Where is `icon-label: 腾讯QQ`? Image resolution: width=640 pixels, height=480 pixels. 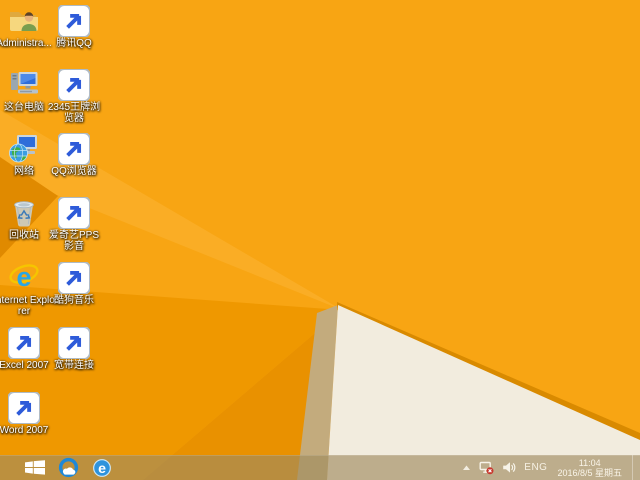 icon-label: 腾讯QQ is located at coordinates (74, 43).